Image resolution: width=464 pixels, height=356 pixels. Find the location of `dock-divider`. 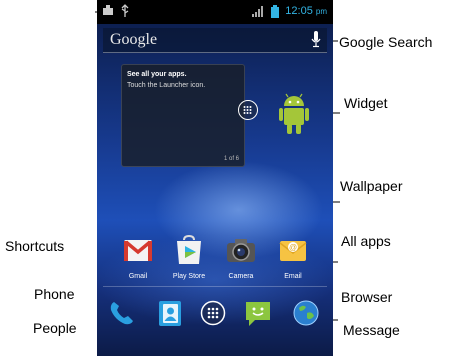

dock-divider is located at coordinates (215, 286).